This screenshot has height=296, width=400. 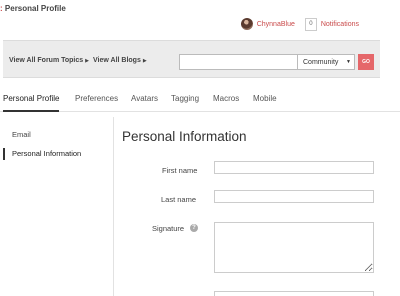 I want to click on section-title: Personal Information, so click(x=184, y=136).